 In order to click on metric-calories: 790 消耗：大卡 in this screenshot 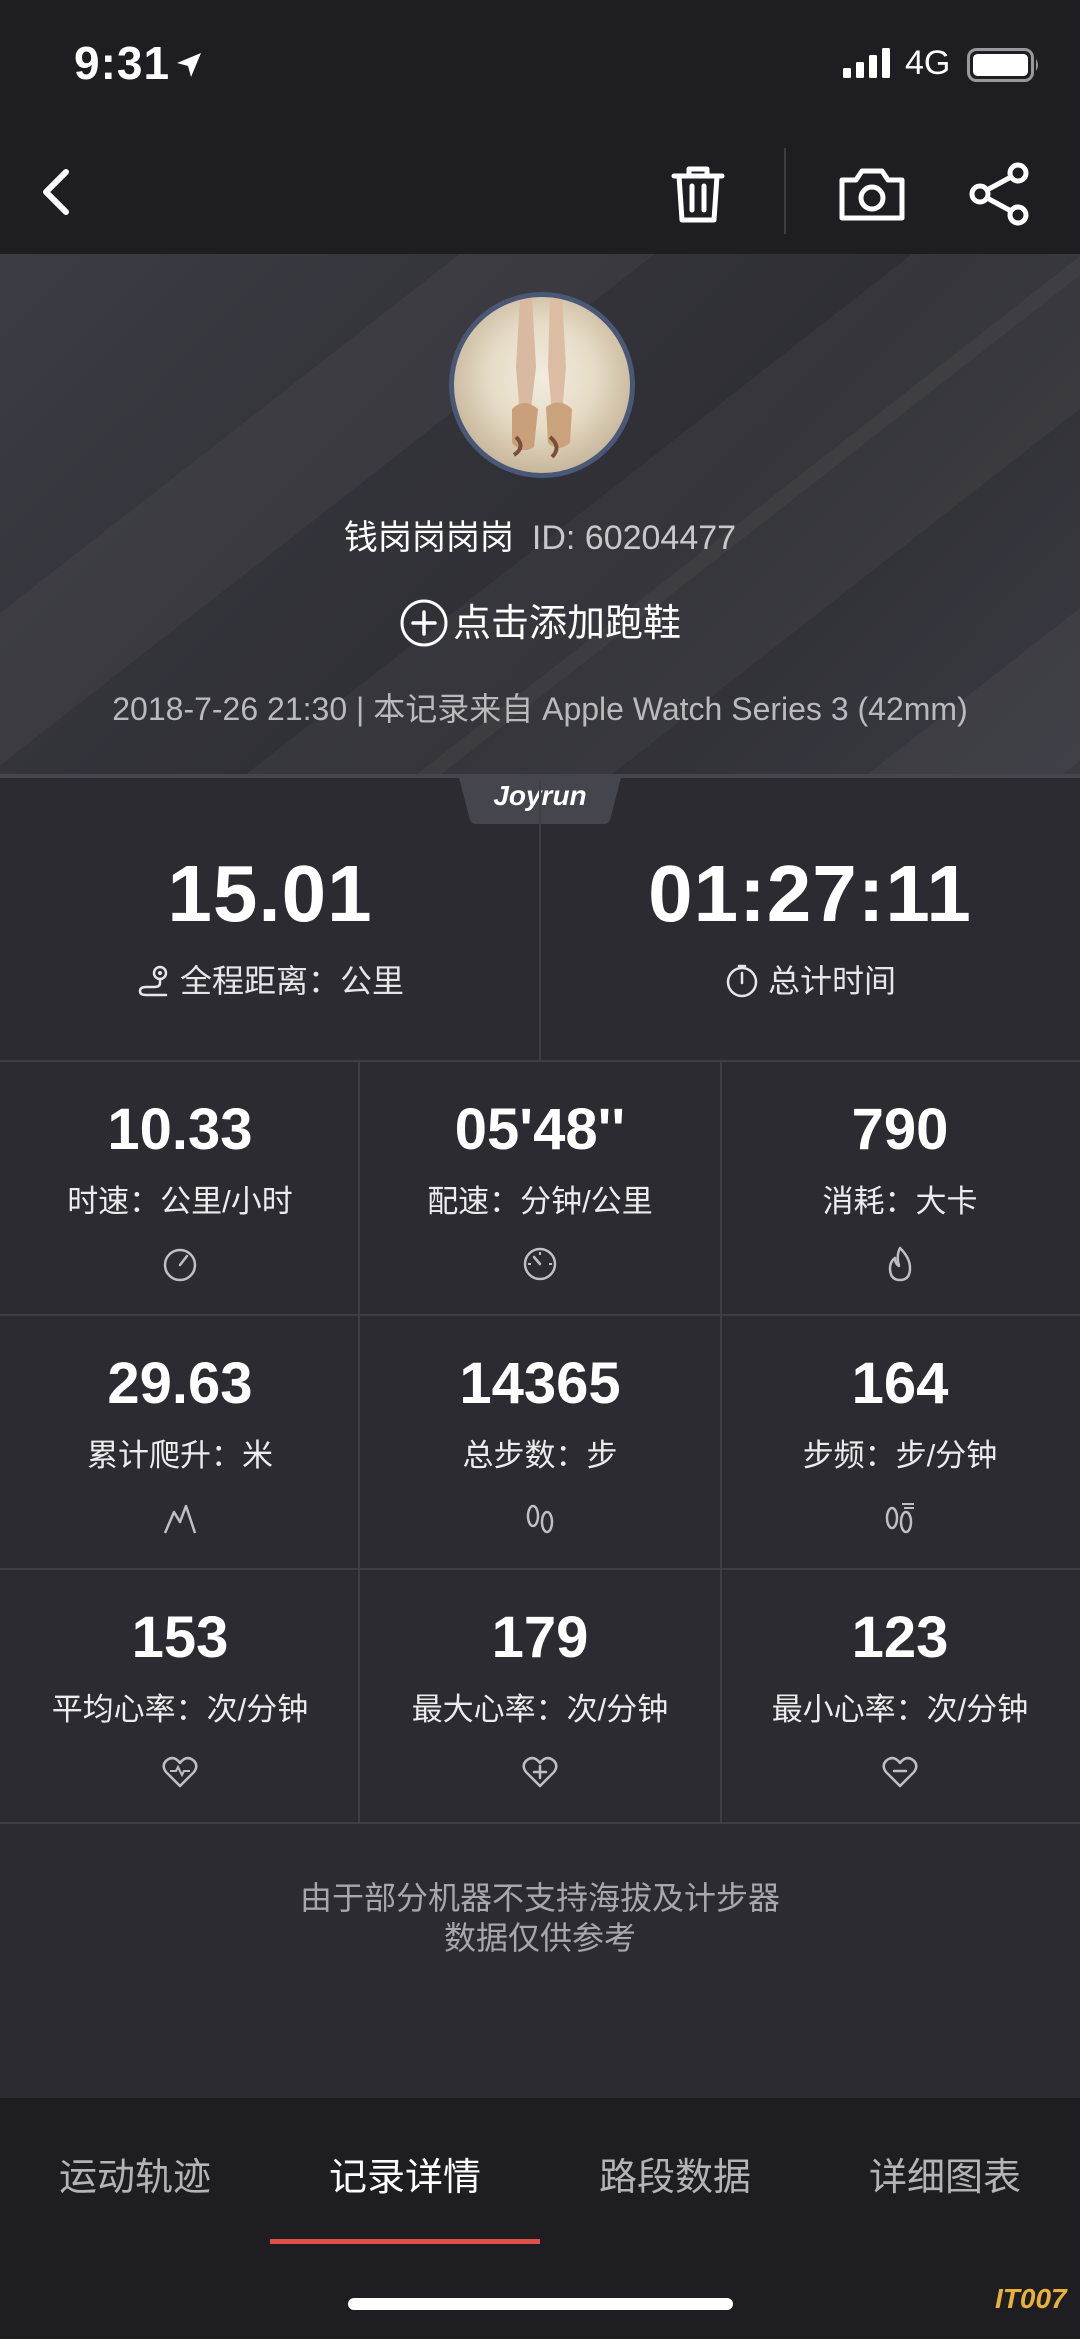, I will do `click(900, 1188)`.